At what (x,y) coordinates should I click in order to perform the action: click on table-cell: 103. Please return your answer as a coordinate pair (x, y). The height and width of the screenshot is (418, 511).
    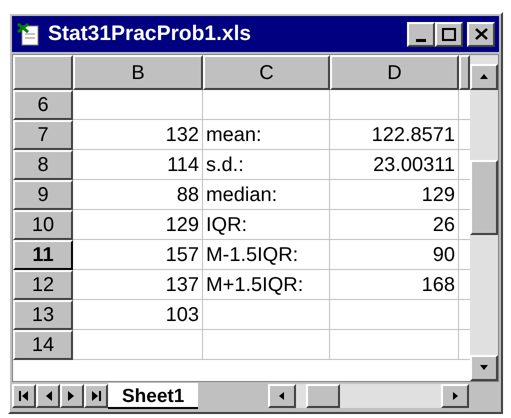
    Looking at the image, I should click on (138, 315).